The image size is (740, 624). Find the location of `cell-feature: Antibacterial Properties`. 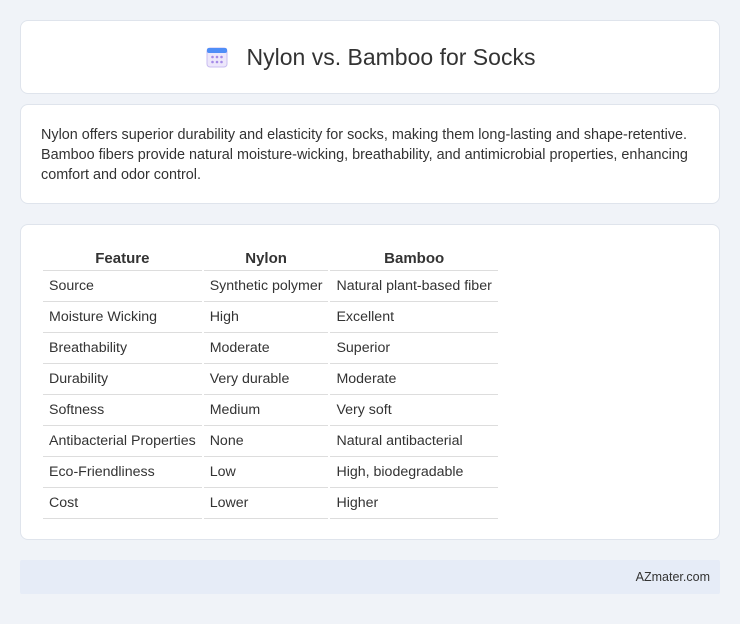

cell-feature: Antibacterial Properties is located at coordinates (122, 441).